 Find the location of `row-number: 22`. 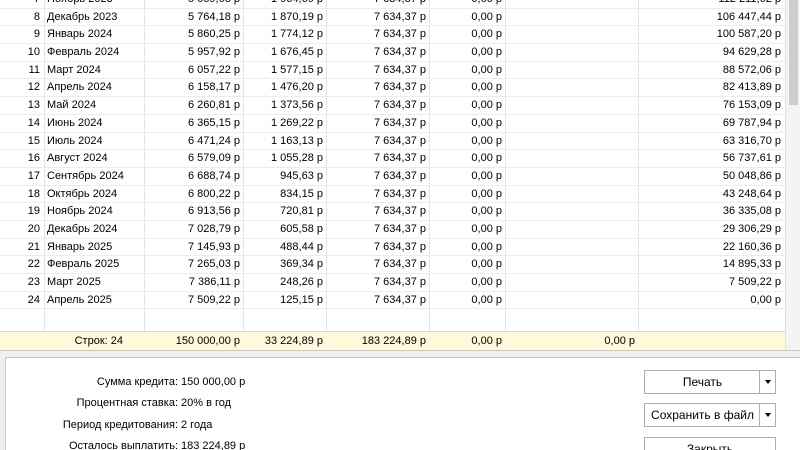

row-number: 22 is located at coordinates (33, 264).